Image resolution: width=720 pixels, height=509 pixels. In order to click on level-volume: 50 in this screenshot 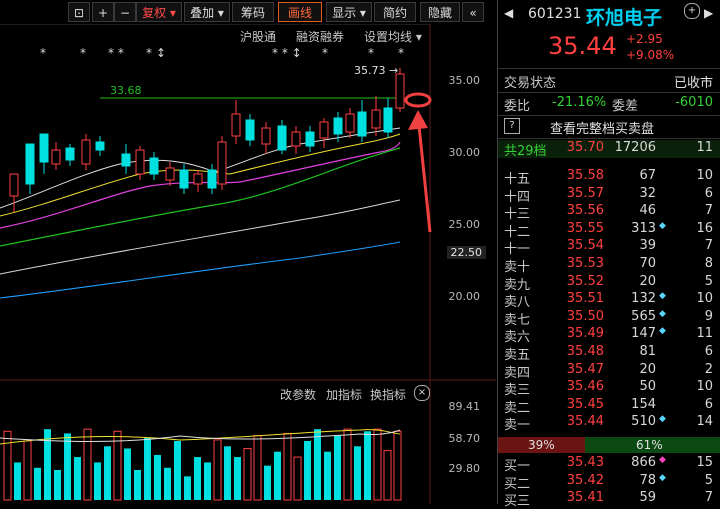, I will do `click(647, 387)`.